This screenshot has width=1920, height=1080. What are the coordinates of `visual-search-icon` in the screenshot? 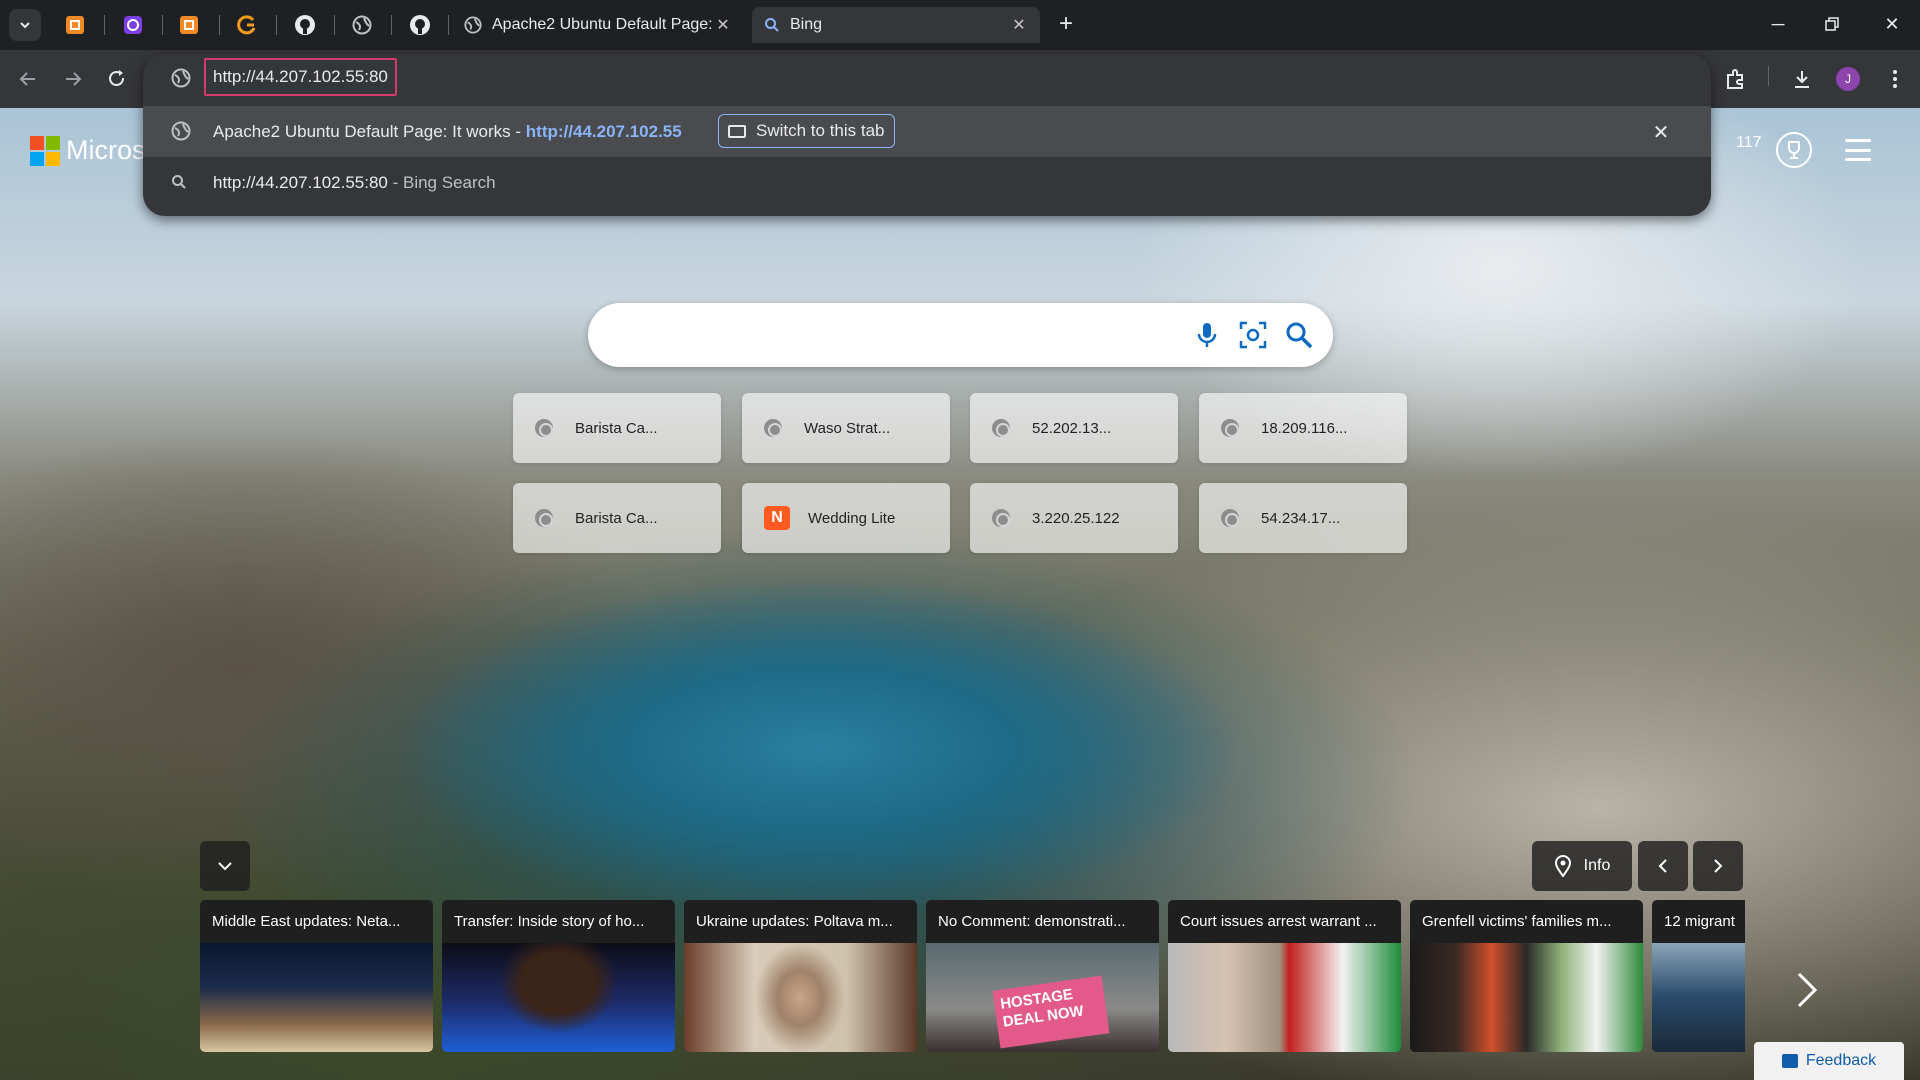 It's located at (1253, 335).